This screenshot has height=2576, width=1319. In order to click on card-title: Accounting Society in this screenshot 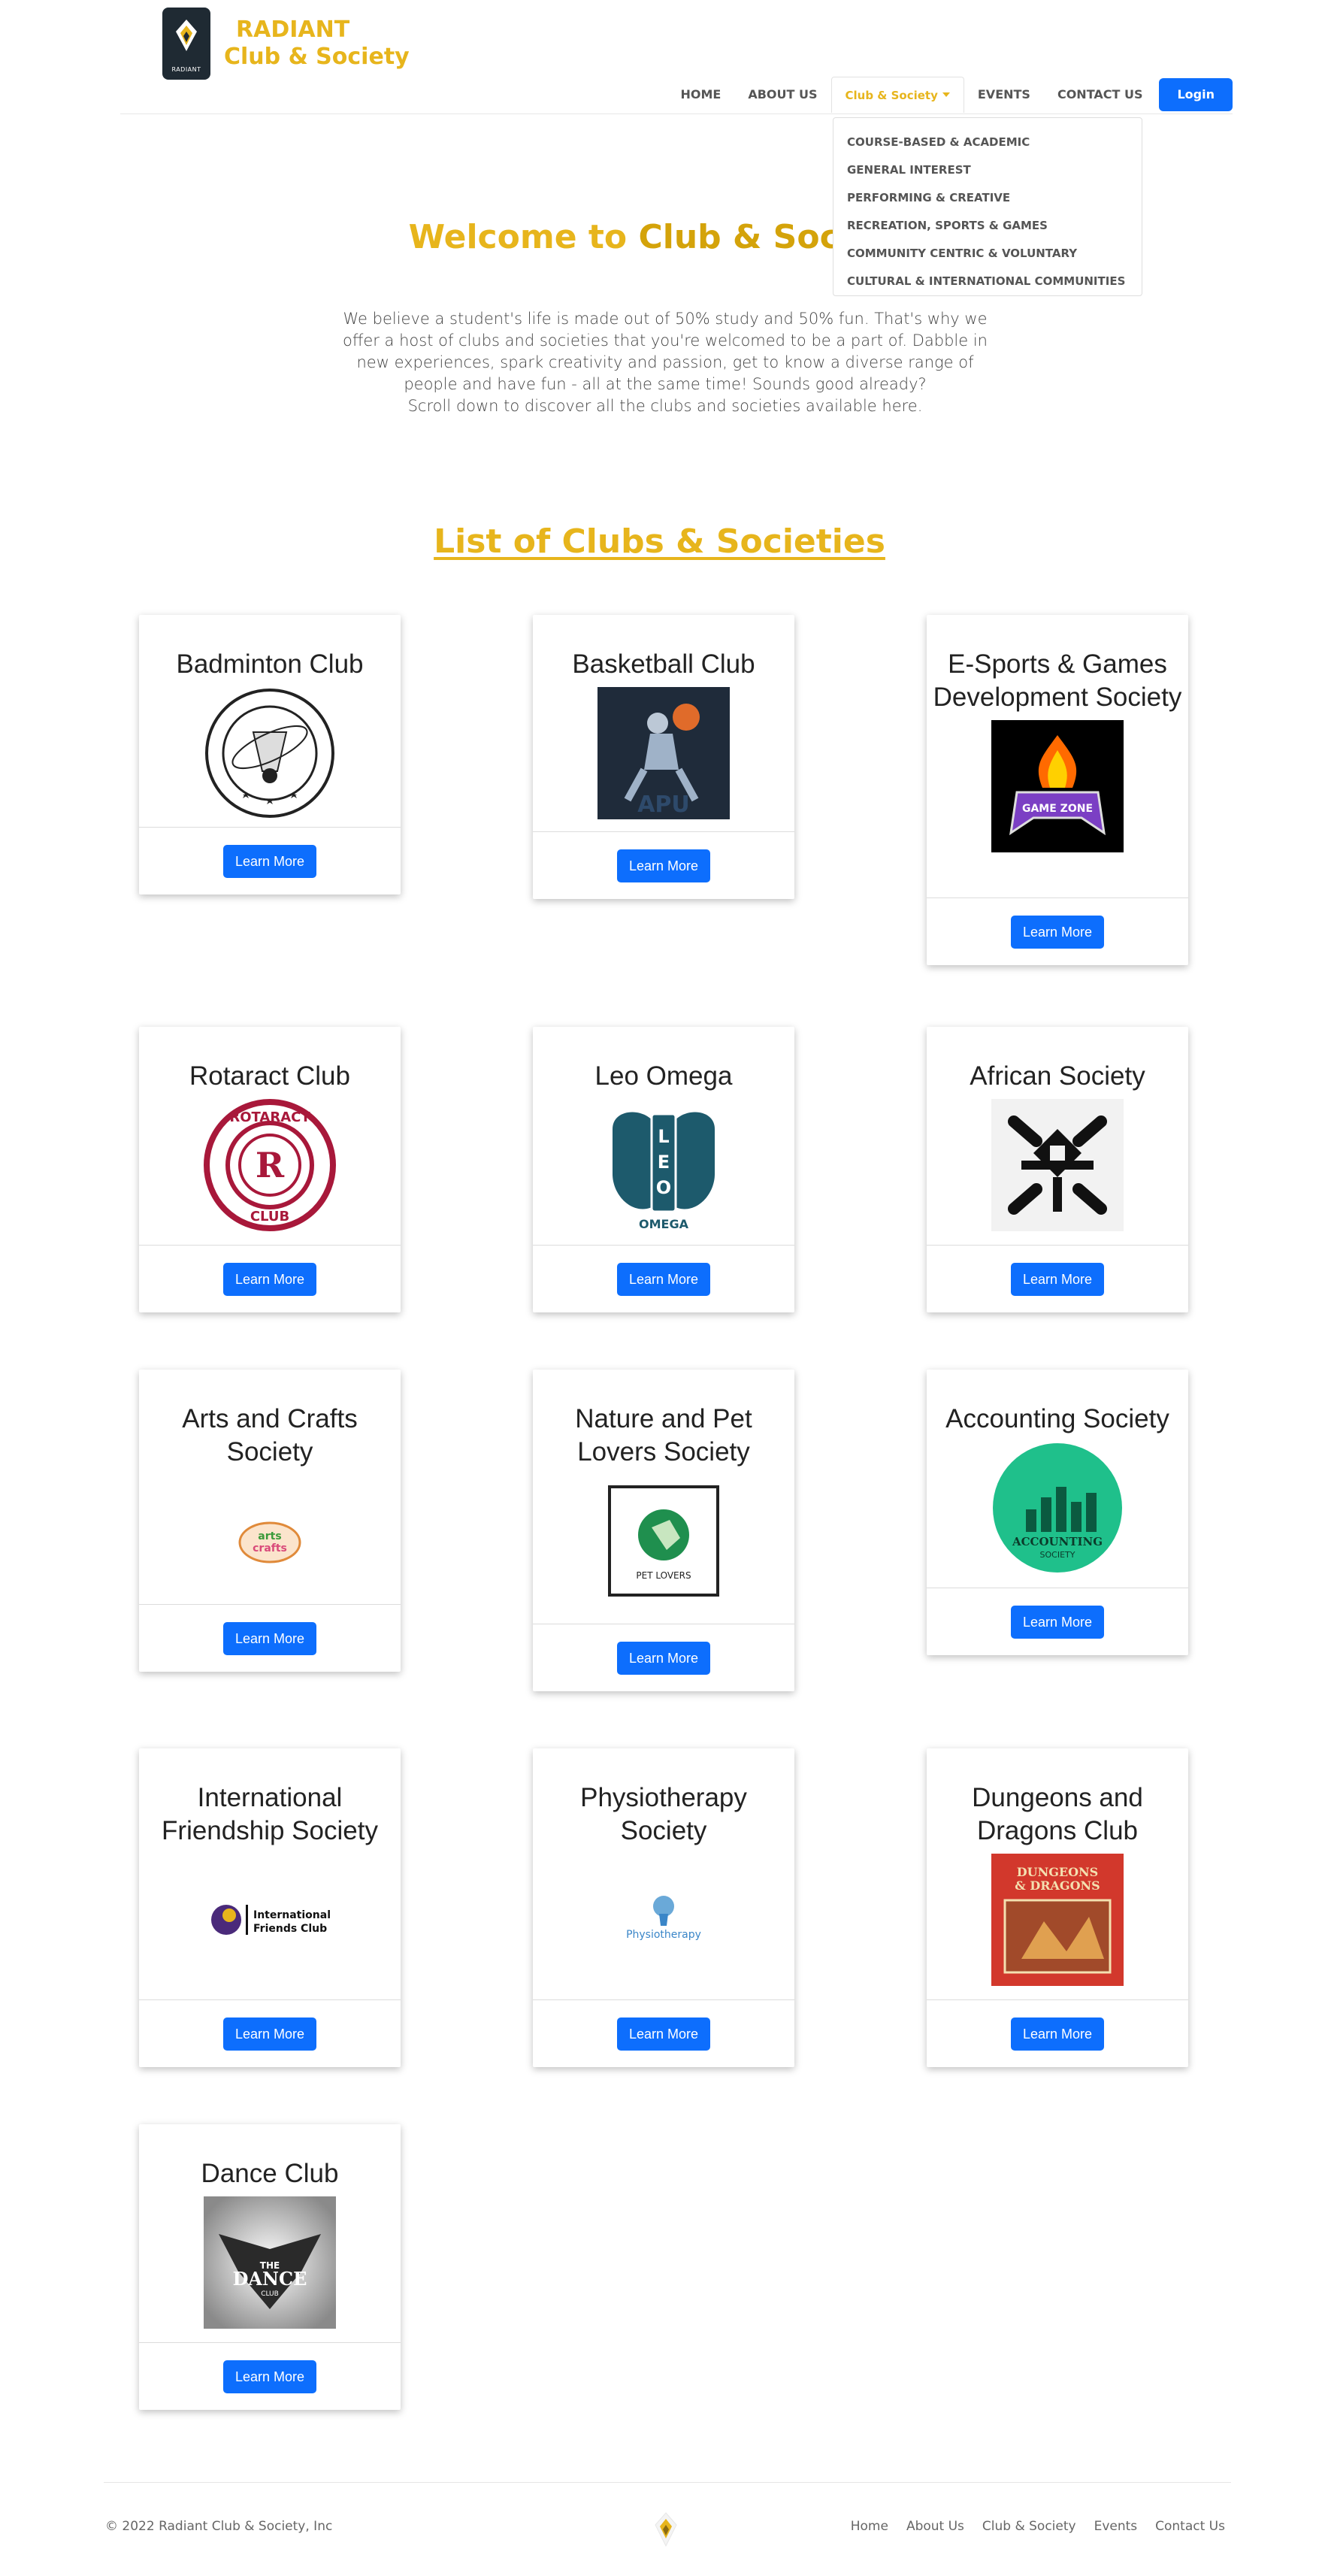, I will do `click(1057, 1418)`.